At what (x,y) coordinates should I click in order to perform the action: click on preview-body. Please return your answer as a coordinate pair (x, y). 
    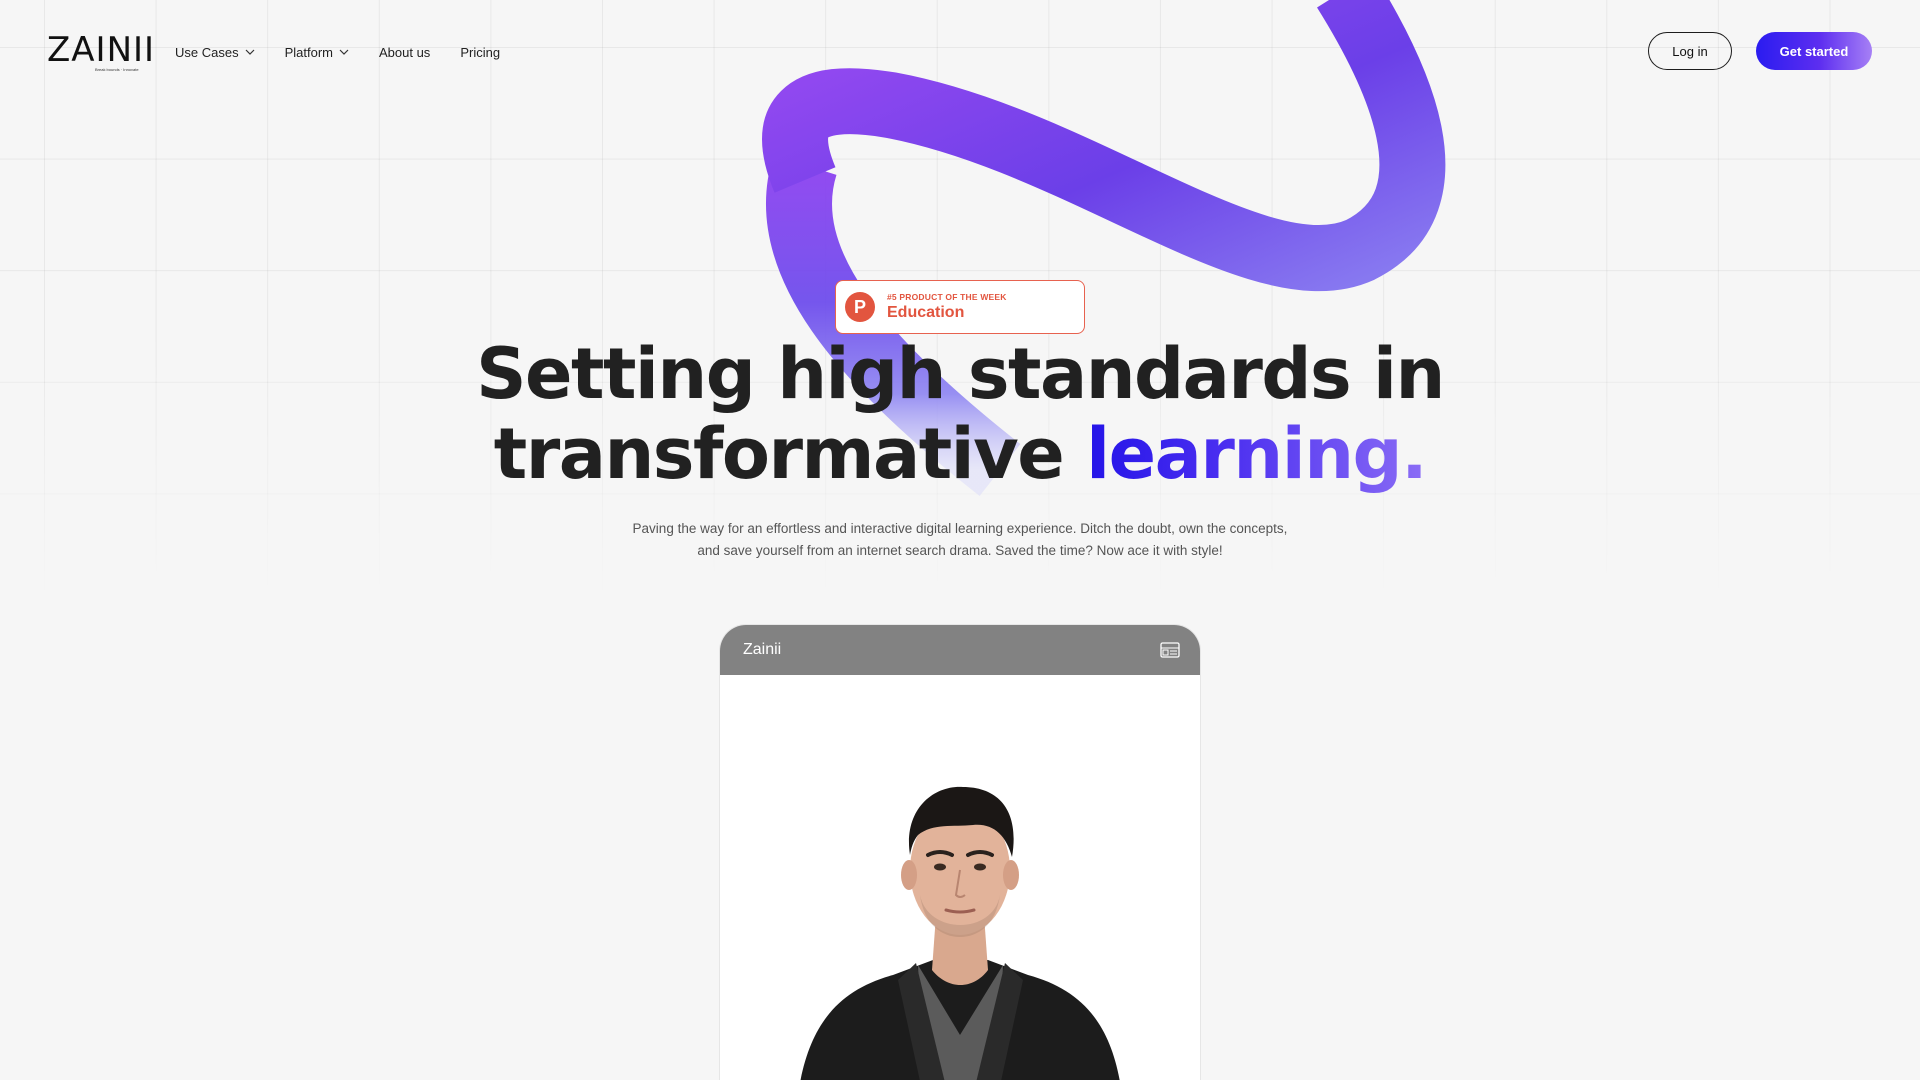
    Looking at the image, I should click on (960, 877).